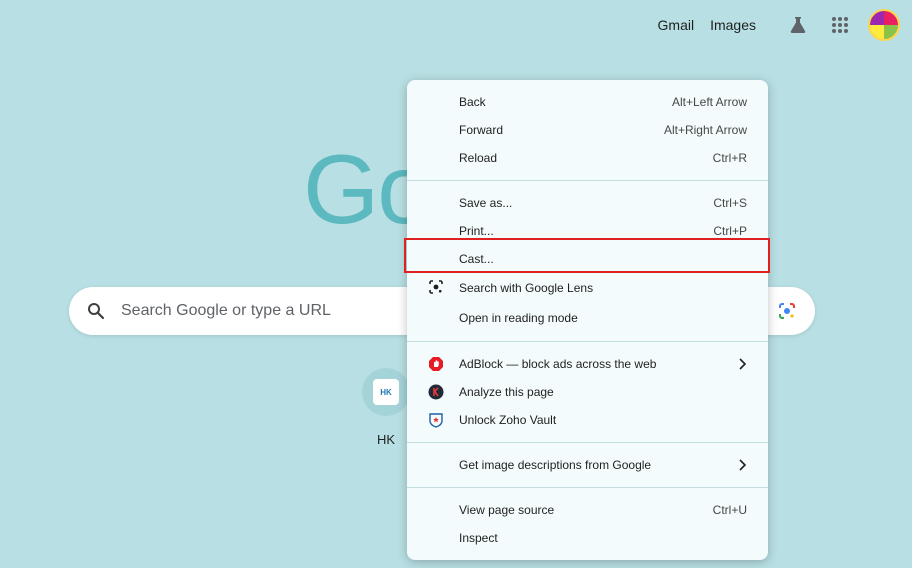 This screenshot has height=568, width=912. What do you see at coordinates (506, 392) in the screenshot?
I see `menu-item-label: Analyze this page` at bounding box center [506, 392].